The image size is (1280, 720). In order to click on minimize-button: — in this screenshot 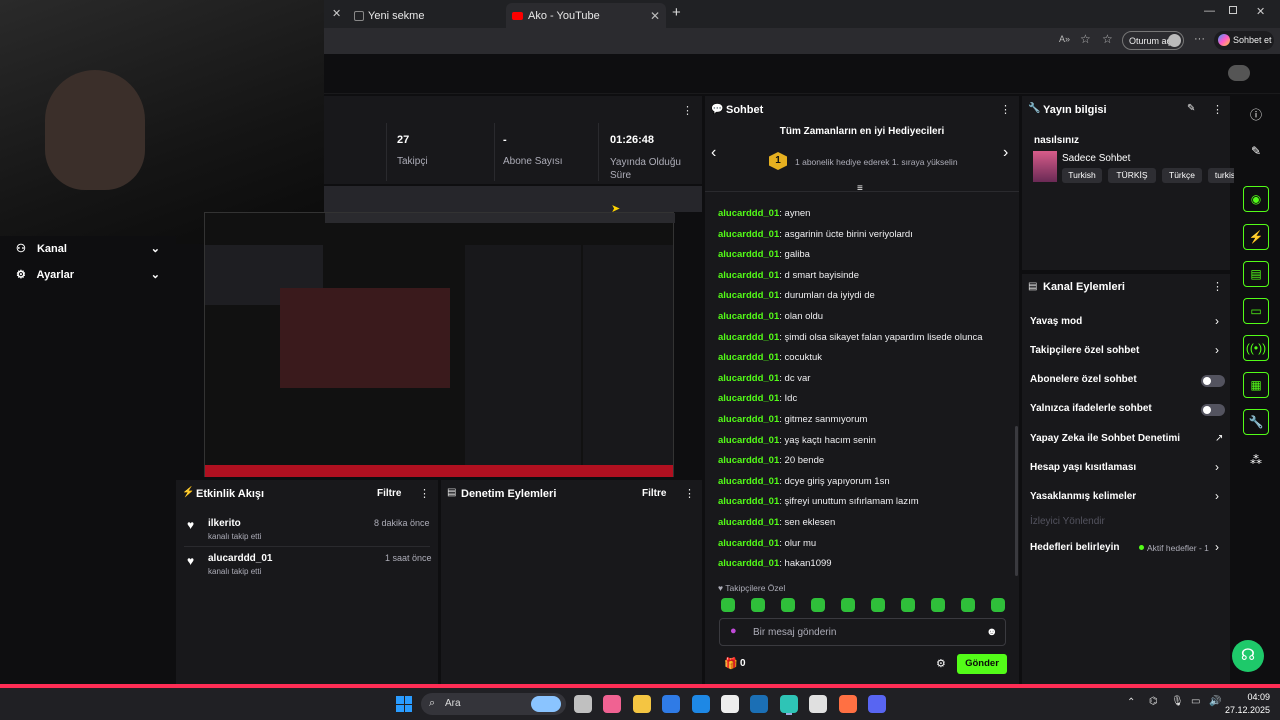, I will do `click(1209, 11)`.